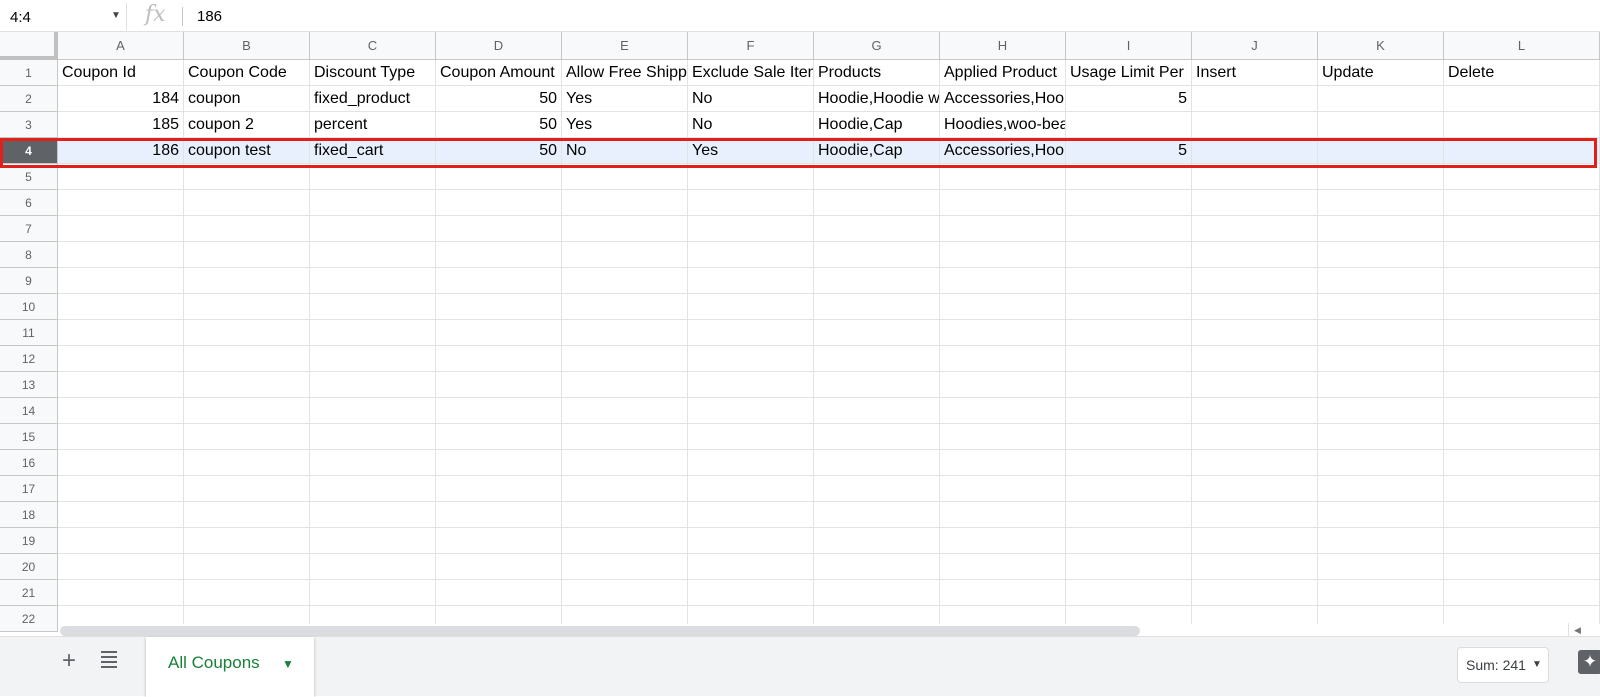 This screenshot has width=1600, height=697. Describe the element at coordinates (121, 73) in the screenshot. I see `cell-a1: Coupon Id` at that location.